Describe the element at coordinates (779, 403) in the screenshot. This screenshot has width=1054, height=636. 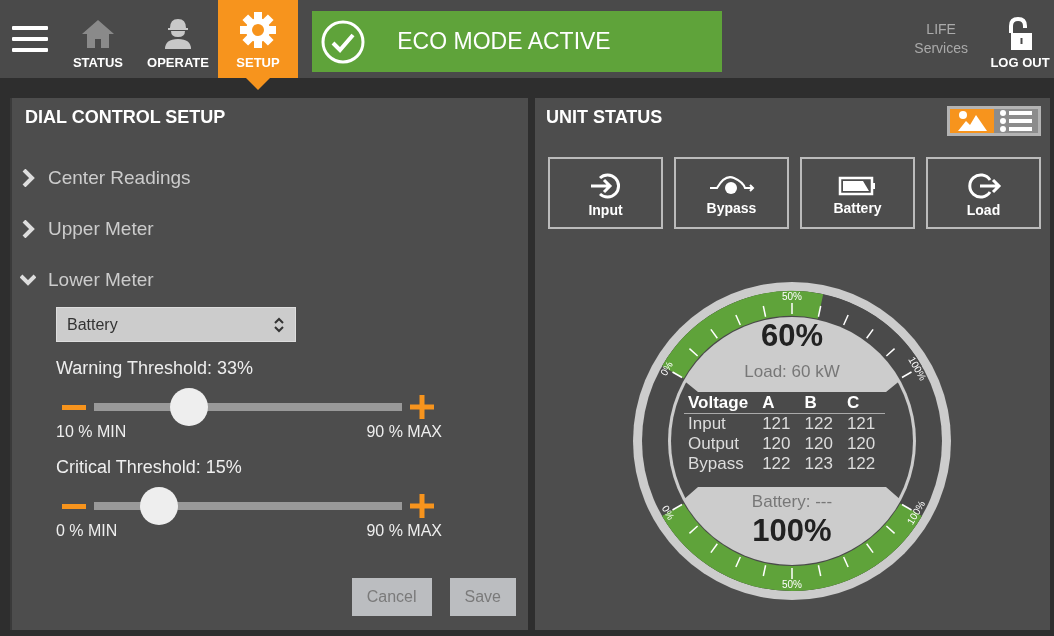
I see `column-header: A` at that location.